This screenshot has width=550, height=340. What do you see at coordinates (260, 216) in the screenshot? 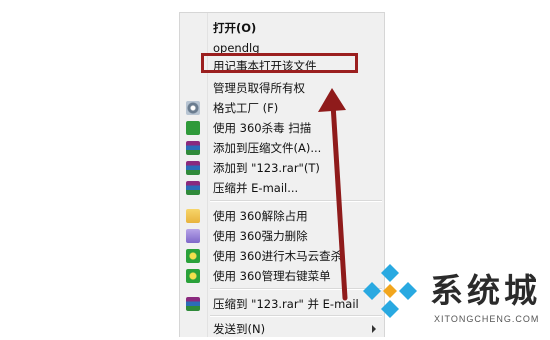
I see `menu-item-label: 使用 360解除占用` at bounding box center [260, 216].